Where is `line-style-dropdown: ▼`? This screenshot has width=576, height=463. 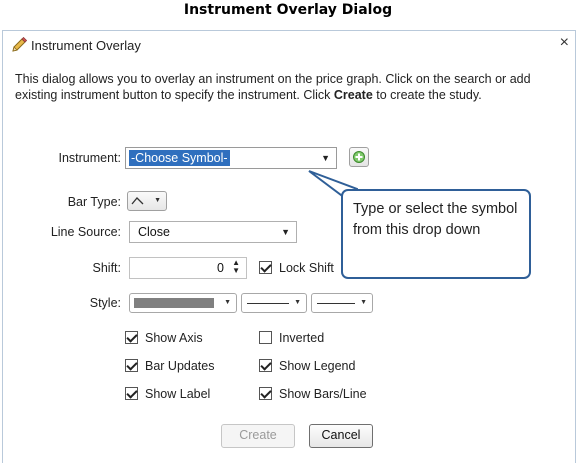
line-style-dropdown: ▼ is located at coordinates (274, 303).